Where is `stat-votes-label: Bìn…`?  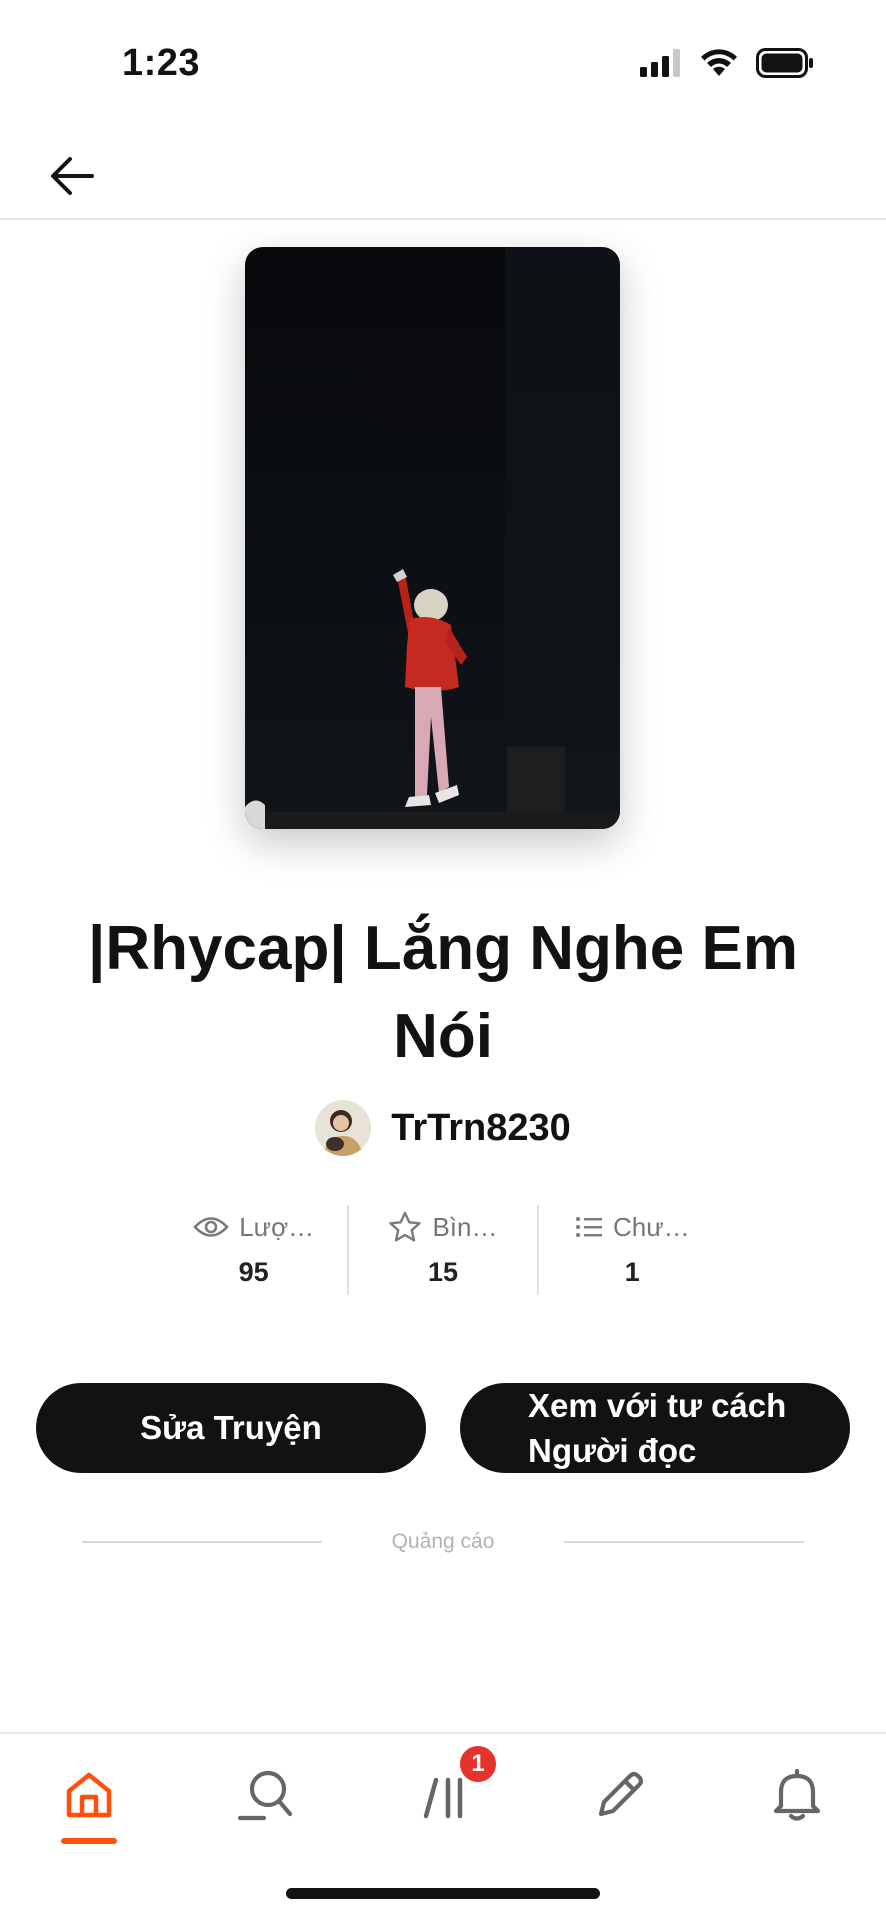 stat-votes-label: Bìn… is located at coordinates (465, 1226).